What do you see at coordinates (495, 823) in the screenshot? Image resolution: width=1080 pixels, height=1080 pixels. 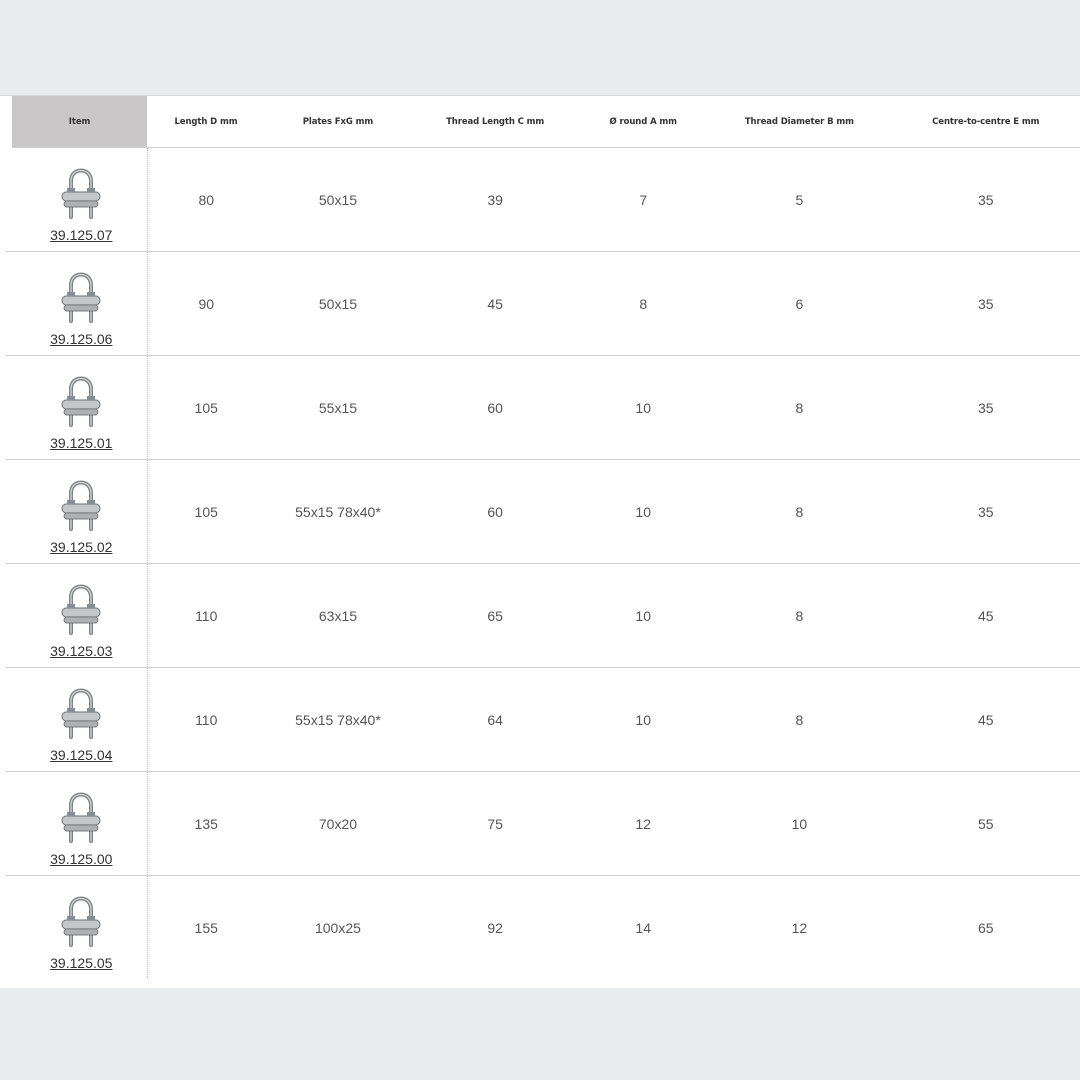 I see `thread-length-cell: 75` at bounding box center [495, 823].